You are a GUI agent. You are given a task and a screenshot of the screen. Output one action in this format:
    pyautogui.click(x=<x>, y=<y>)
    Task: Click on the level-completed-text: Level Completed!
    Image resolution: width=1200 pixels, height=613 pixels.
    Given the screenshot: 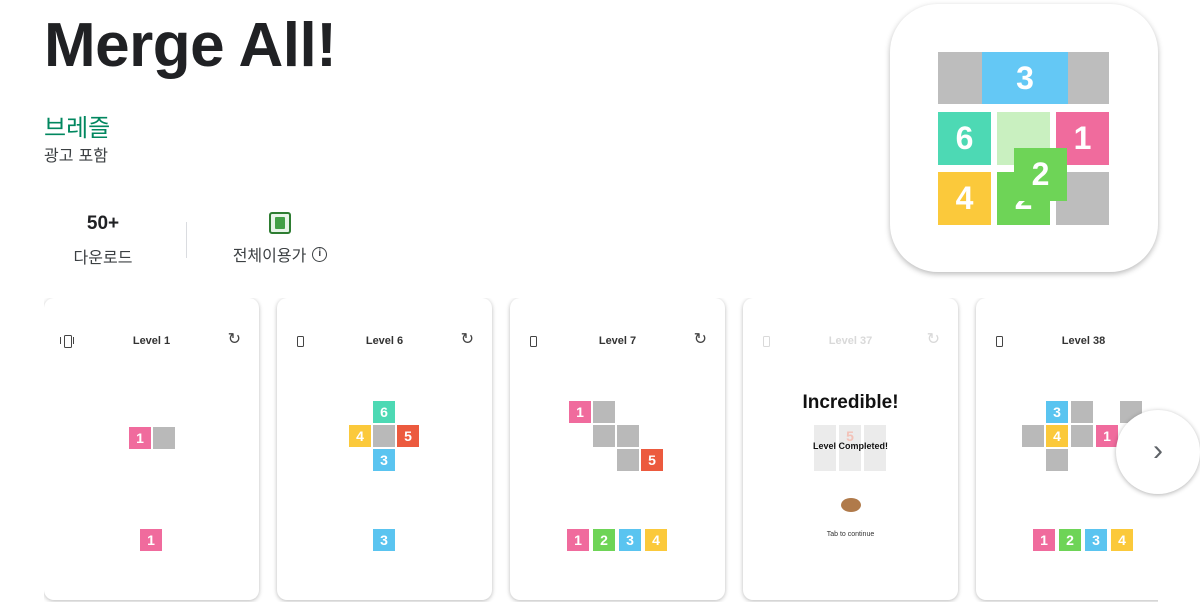 What is the action you would take?
    pyautogui.click(x=850, y=446)
    